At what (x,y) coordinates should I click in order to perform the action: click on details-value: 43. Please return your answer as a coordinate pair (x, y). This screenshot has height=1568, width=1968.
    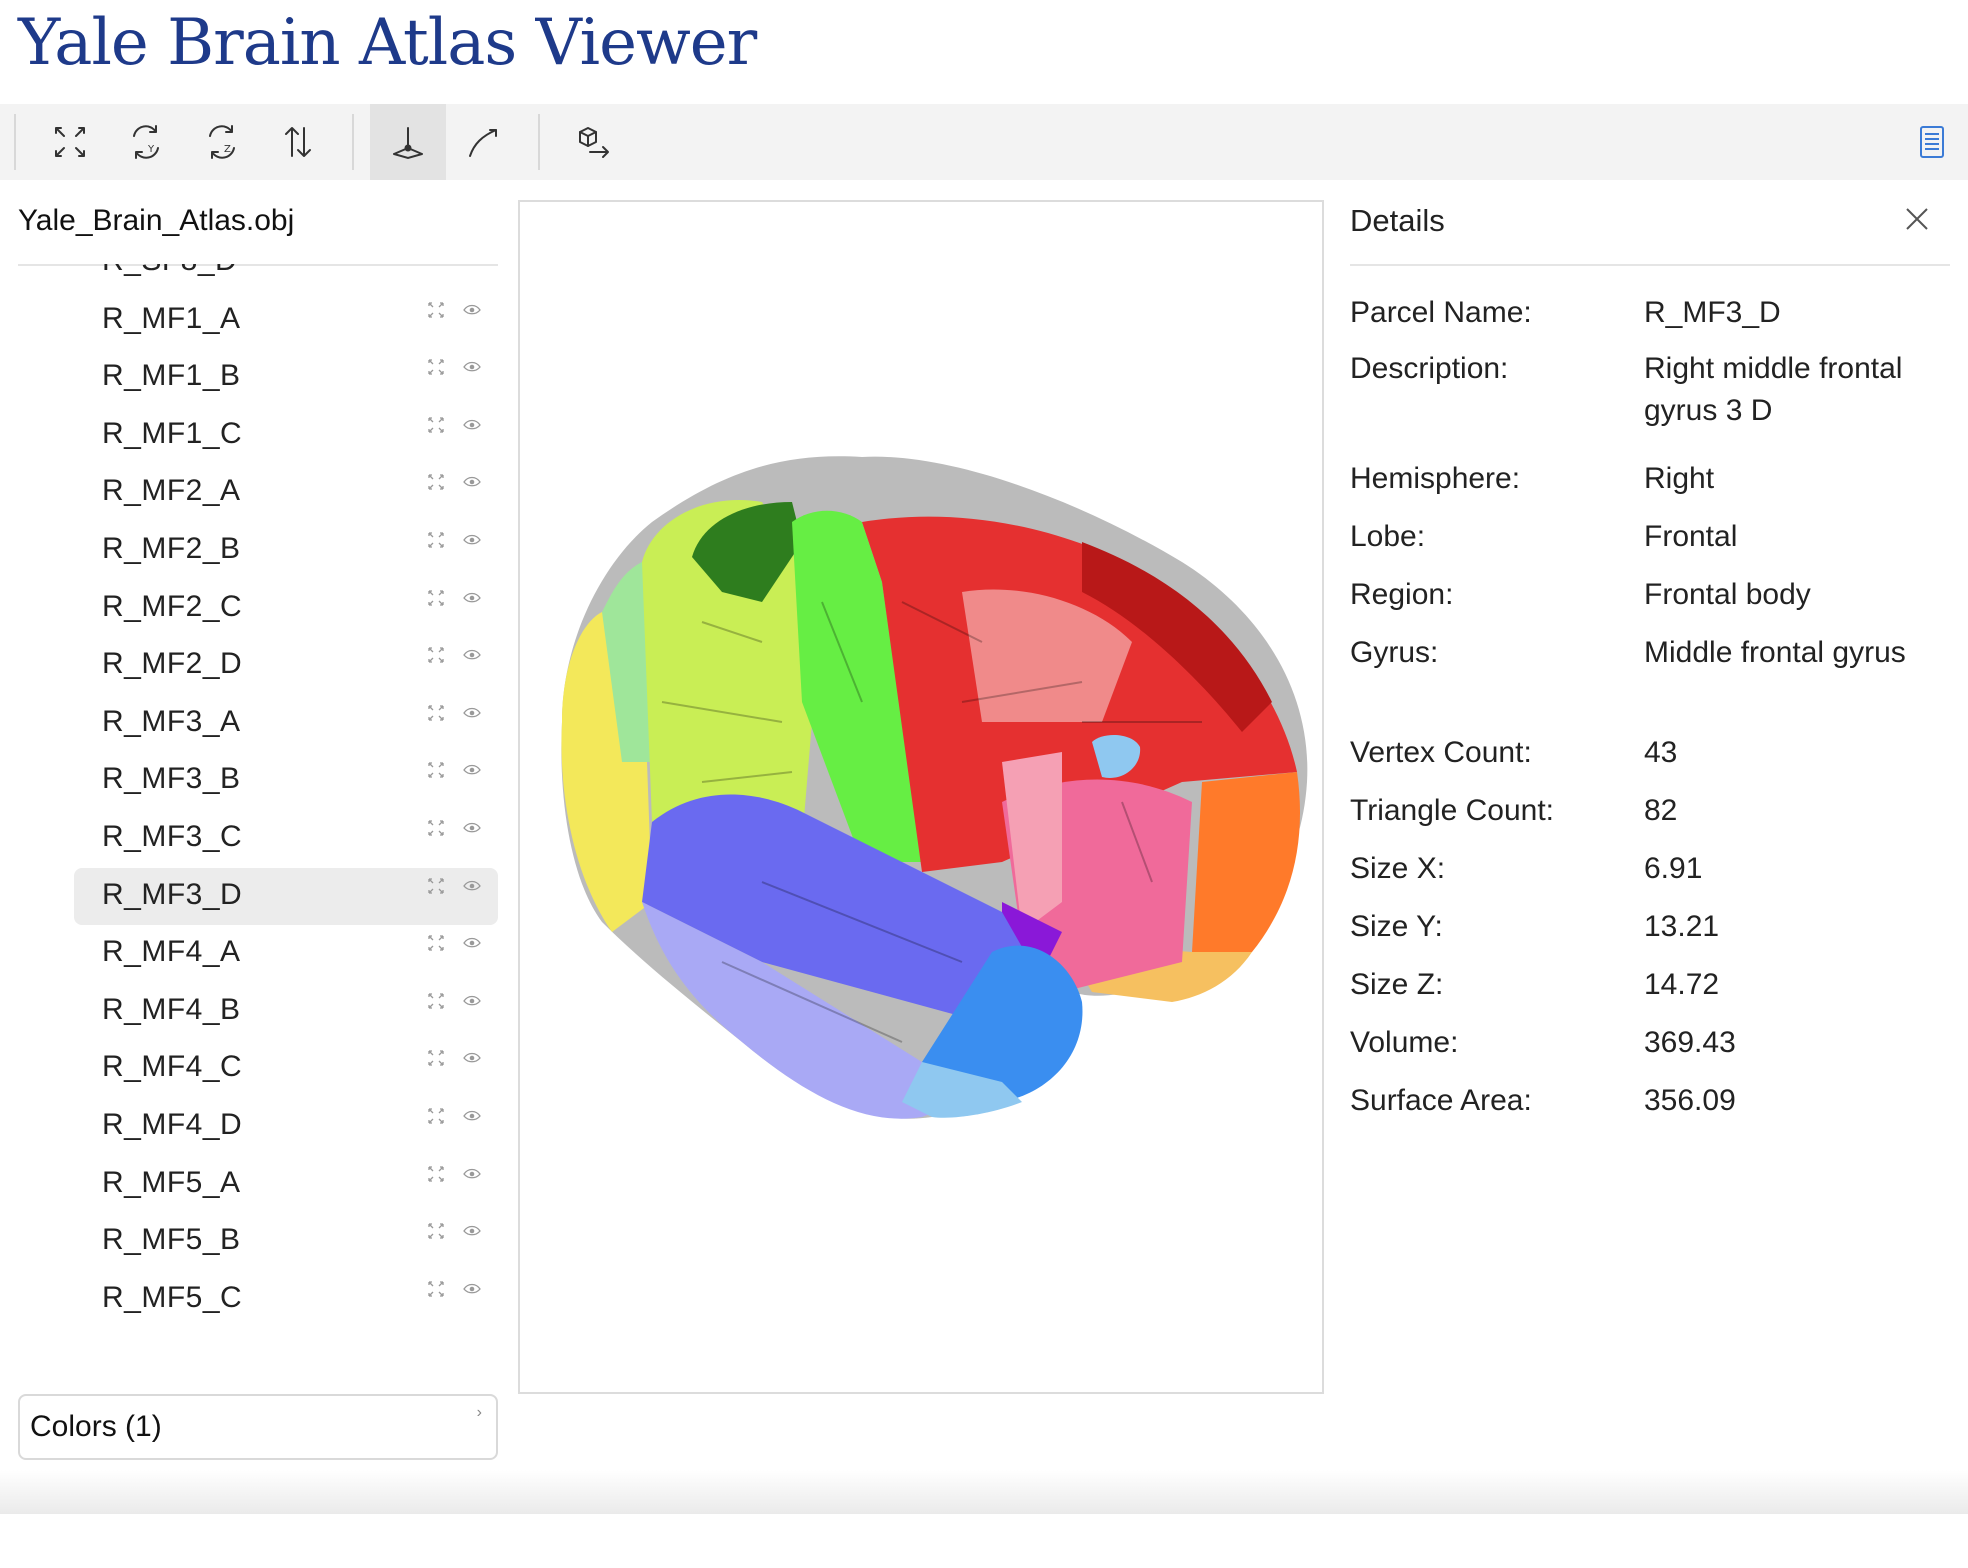
    Looking at the image, I should click on (1661, 752).